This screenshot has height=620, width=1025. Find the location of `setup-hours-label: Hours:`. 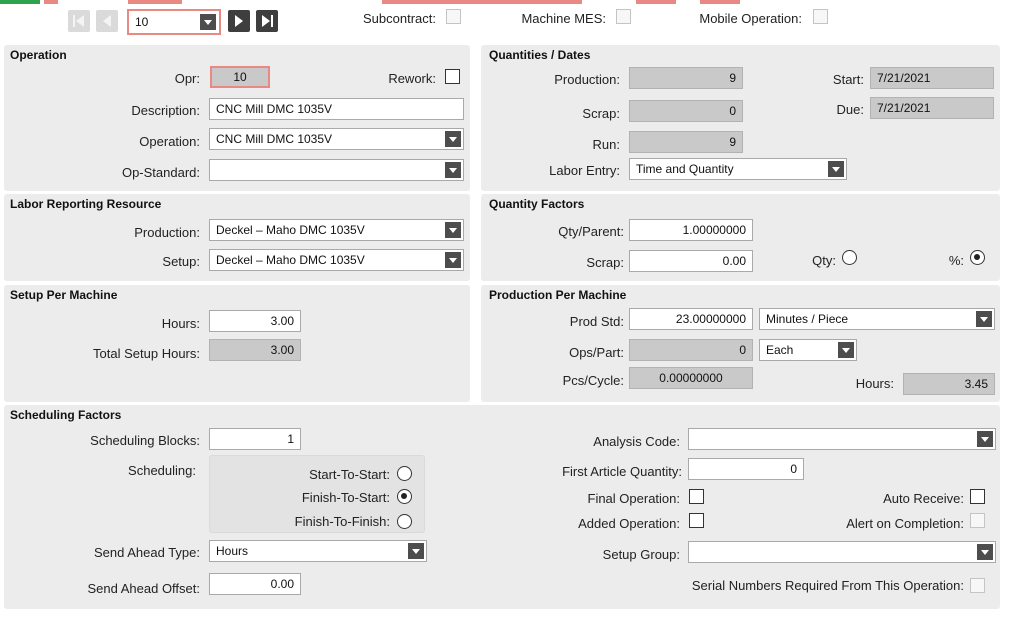

setup-hours-label: Hours: is located at coordinates (180, 323).